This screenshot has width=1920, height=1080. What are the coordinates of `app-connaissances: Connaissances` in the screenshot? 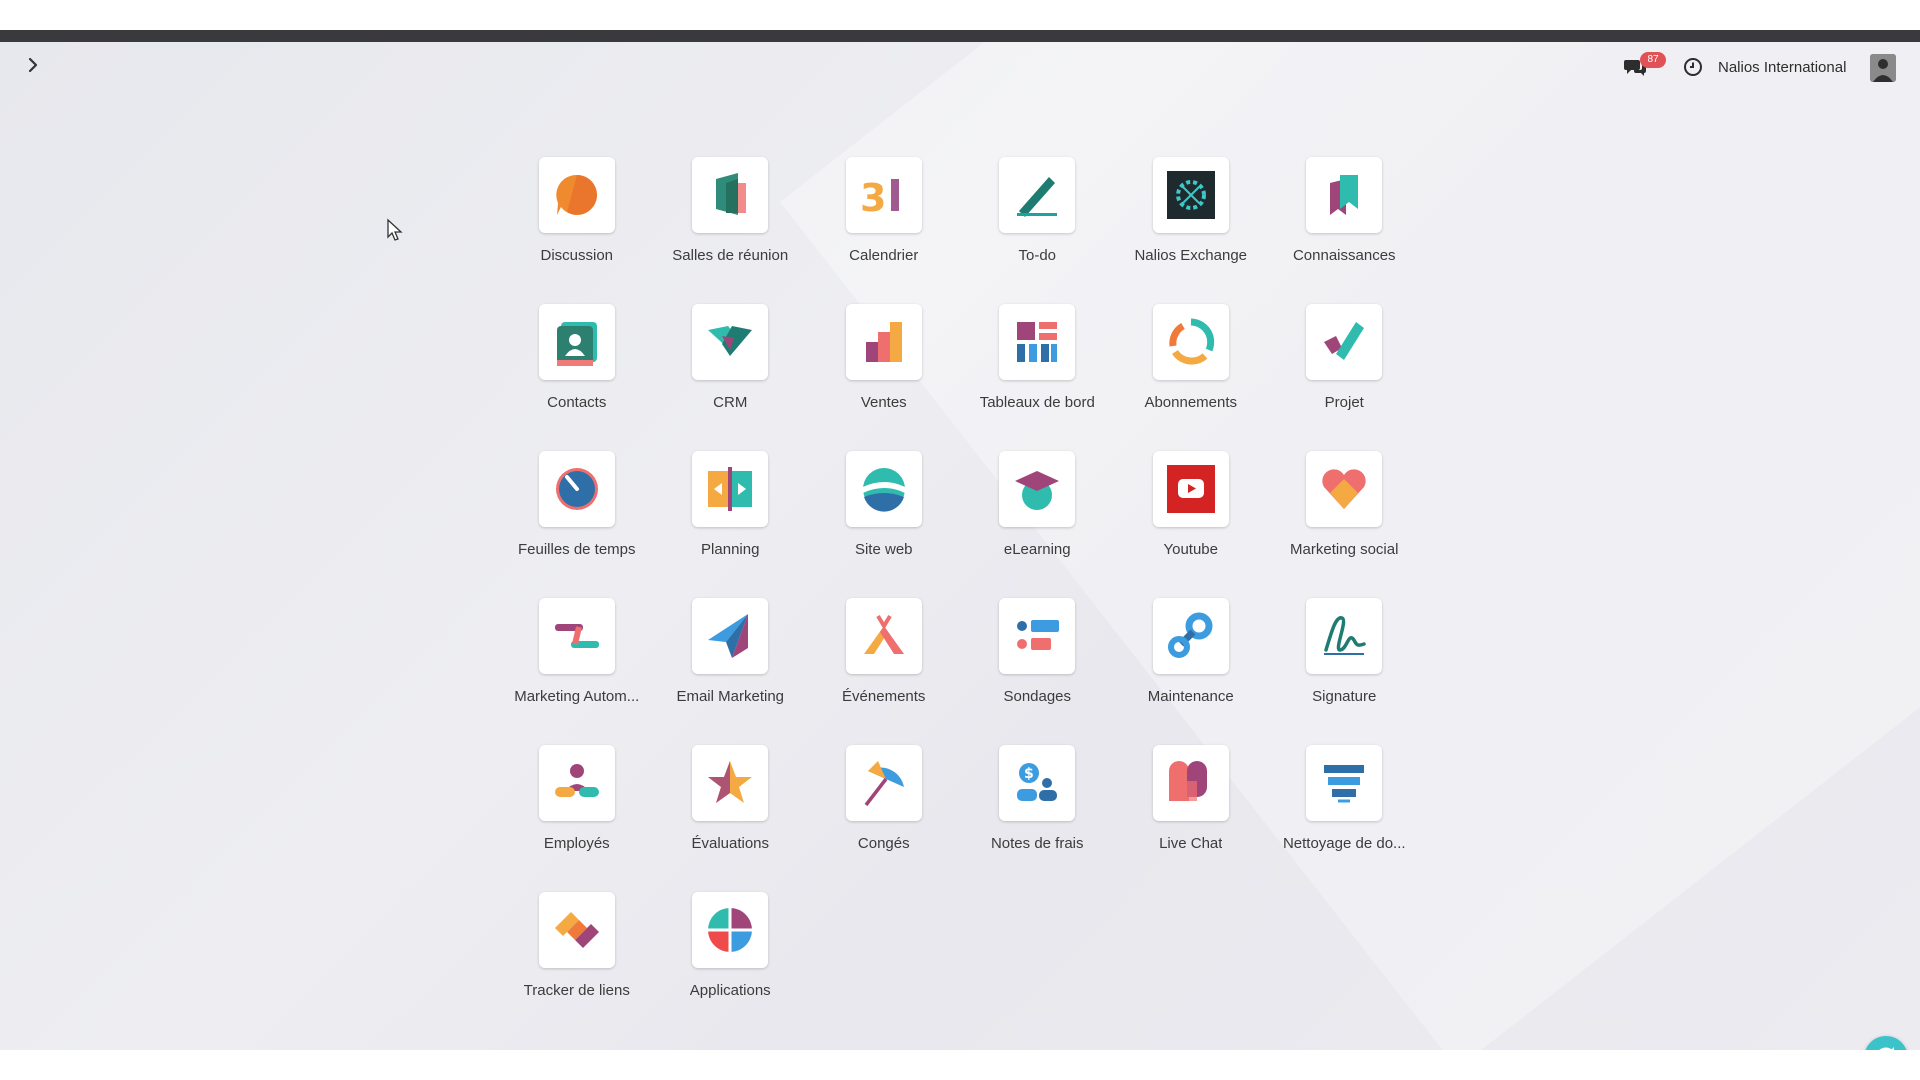 It's located at (1345, 230).